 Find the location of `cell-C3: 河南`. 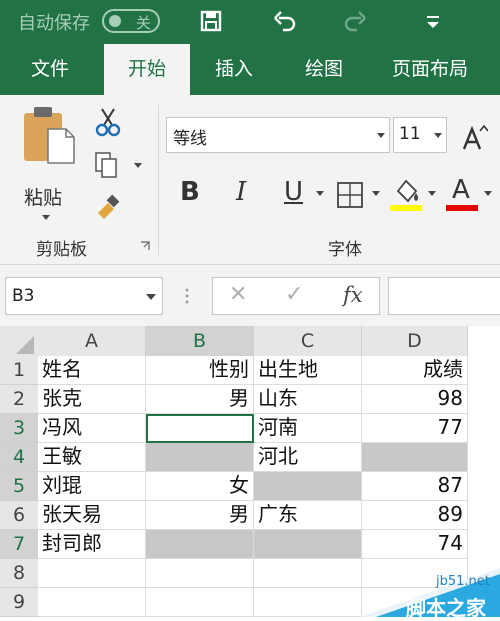

cell-C3: 河南 is located at coordinates (308, 428).